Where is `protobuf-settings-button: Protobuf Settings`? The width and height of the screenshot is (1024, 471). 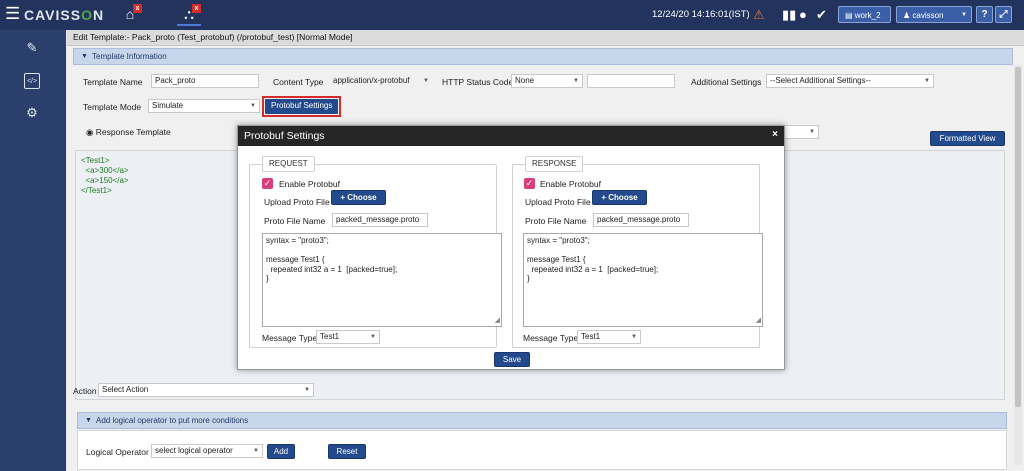
protobuf-settings-button: Protobuf Settings is located at coordinates (302, 106).